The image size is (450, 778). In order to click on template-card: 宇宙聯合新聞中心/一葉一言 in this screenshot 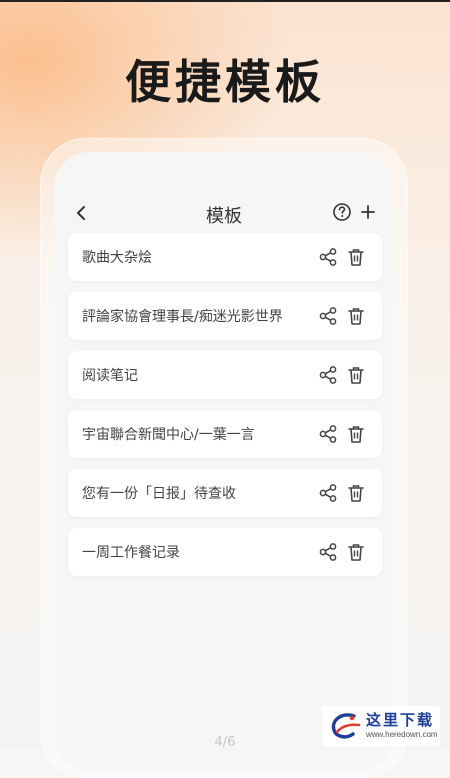, I will do `click(225, 434)`.